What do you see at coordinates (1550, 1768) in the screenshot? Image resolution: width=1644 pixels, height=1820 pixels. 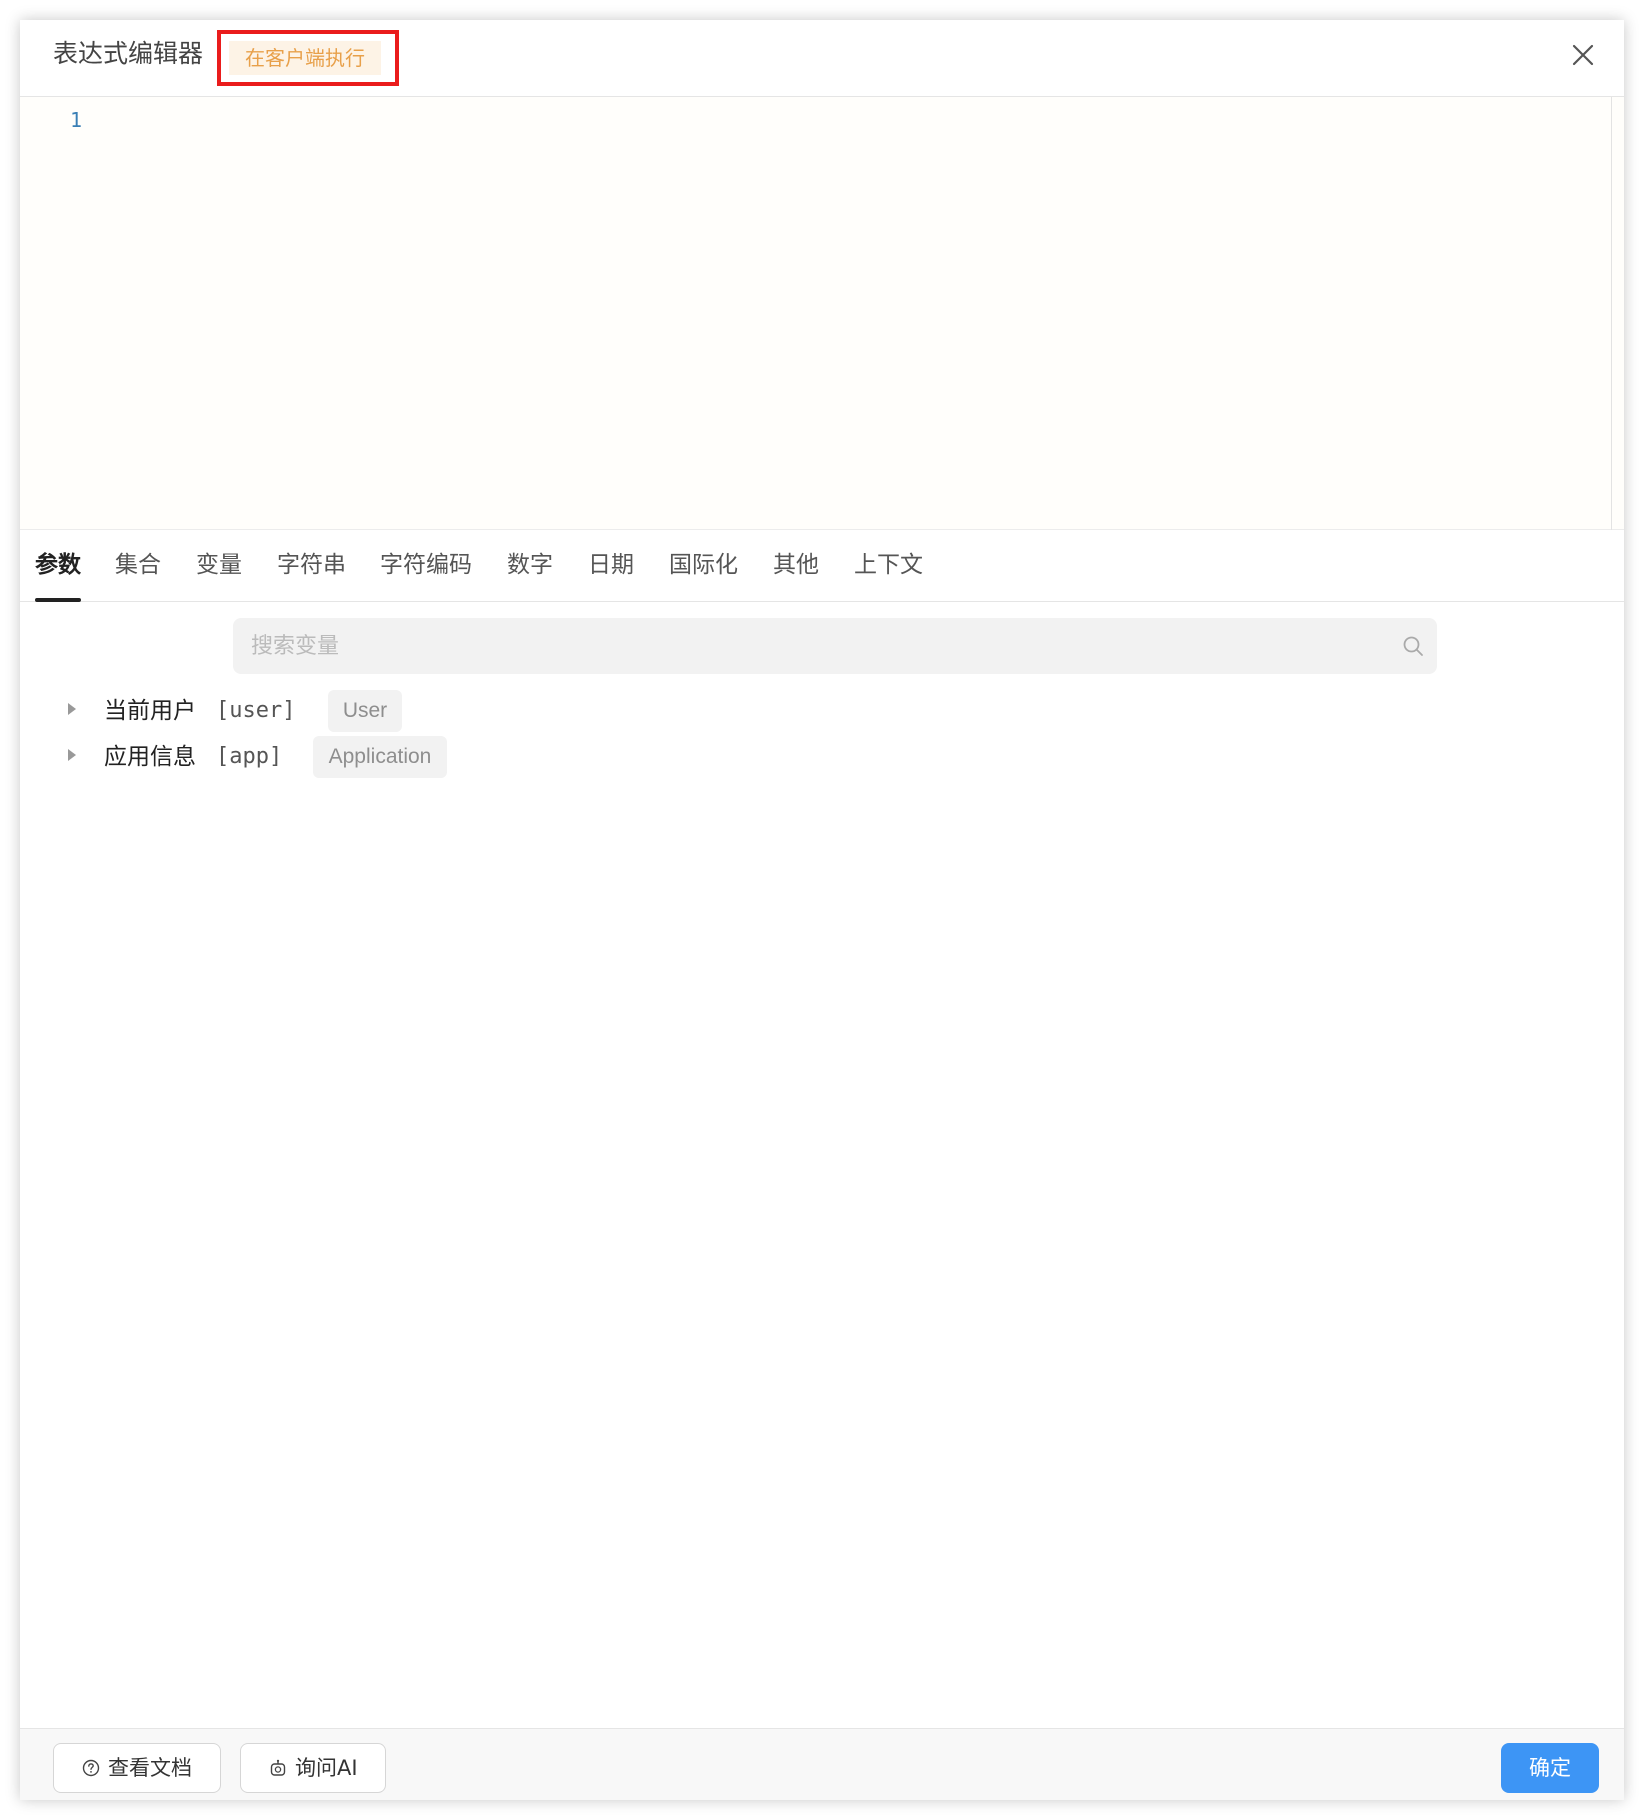 I see `confirm-button: 确定` at bounding box center [1550, 1768].